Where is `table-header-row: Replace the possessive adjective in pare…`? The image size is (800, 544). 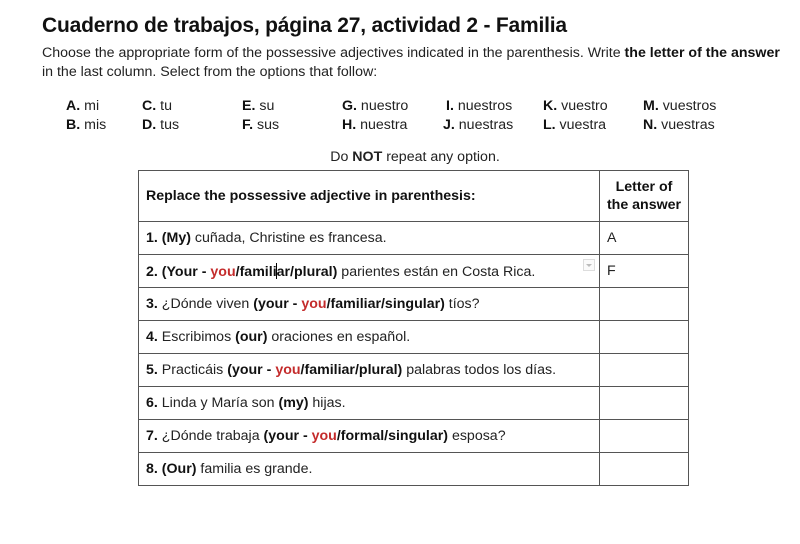 table-header-row: Replace the possessive adjective in pare… is located at coordinates (413, 196).